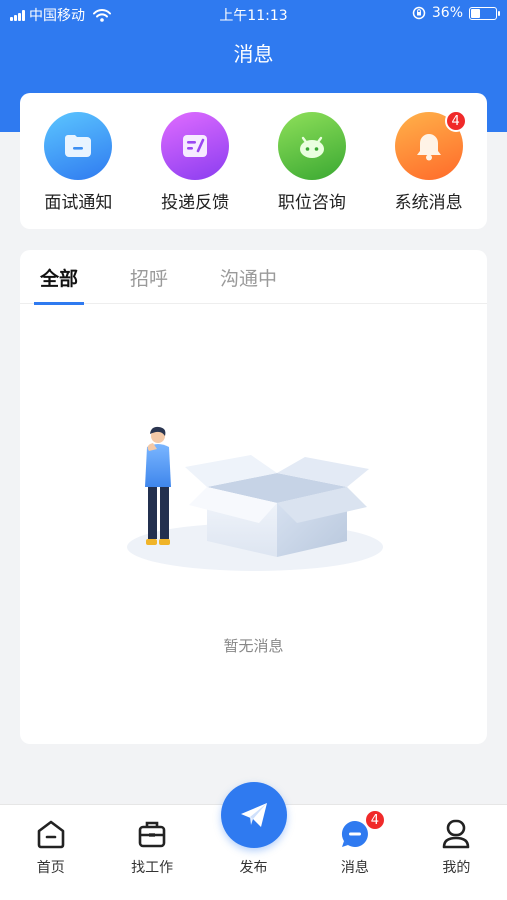 This screenshot has width=507, height=900. I want to click on orientation-lock-icon, so click(419, 13).